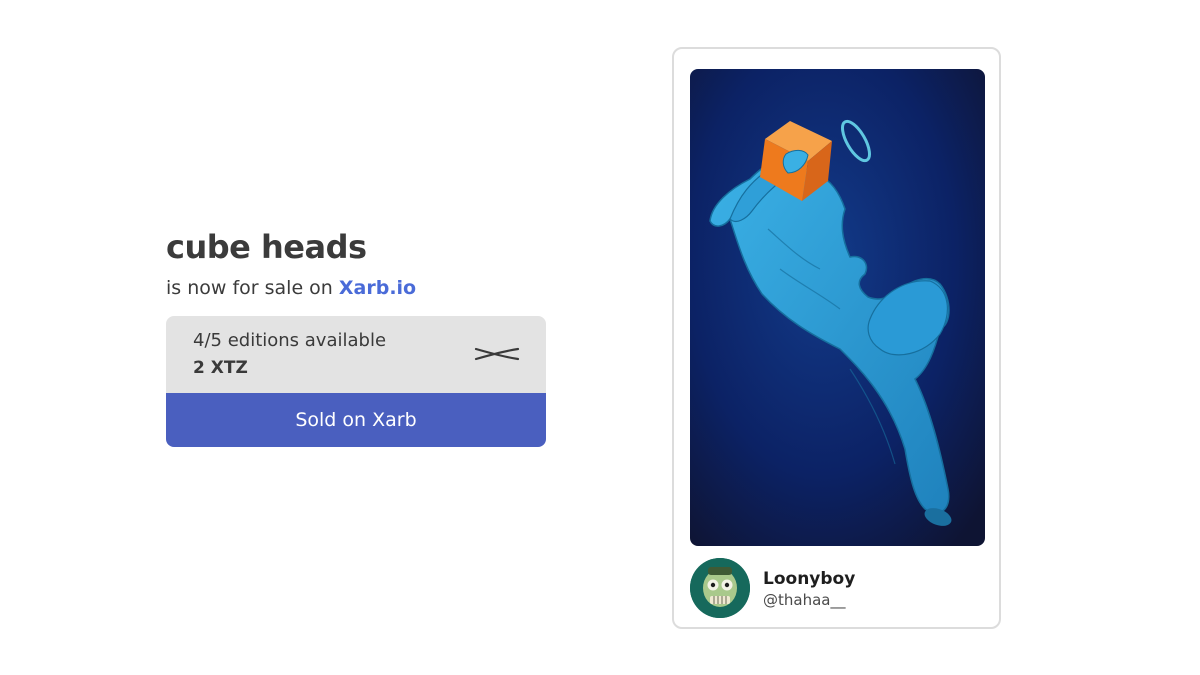 Image resolution: width=1200 pixels, height=675 pixels. I want to click on sale-subtitle: is now for sale on Xarb.io, so click(356, 288).